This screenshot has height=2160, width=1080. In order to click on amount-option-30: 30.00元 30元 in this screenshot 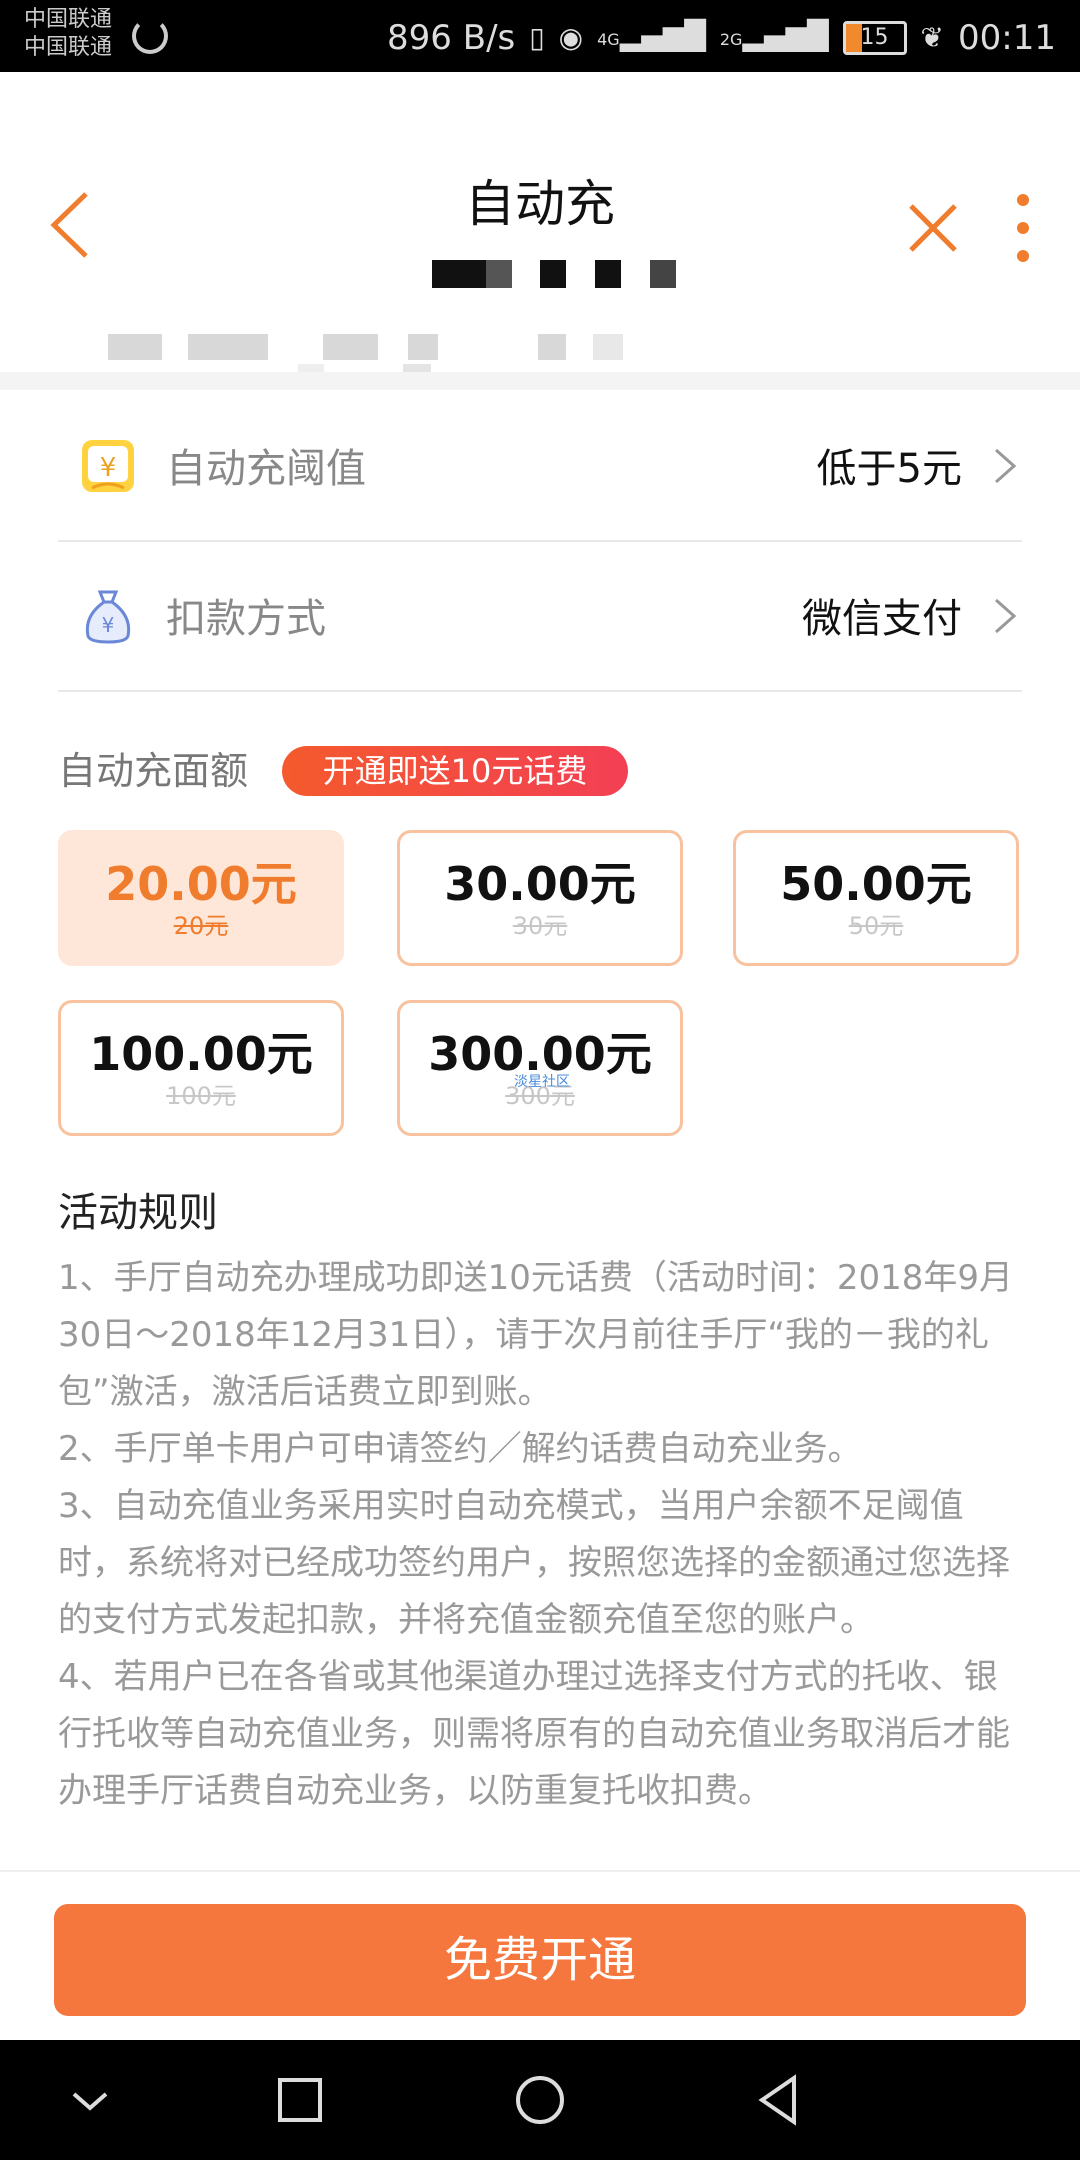, I will do `click(540, 898)`.